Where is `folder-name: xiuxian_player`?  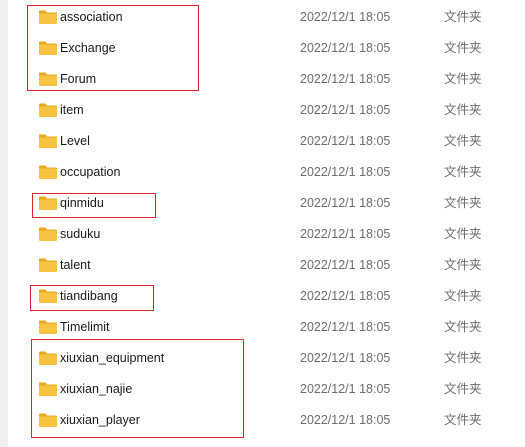
folder-name: xiuxian_player is located at coordinates (100, 420).